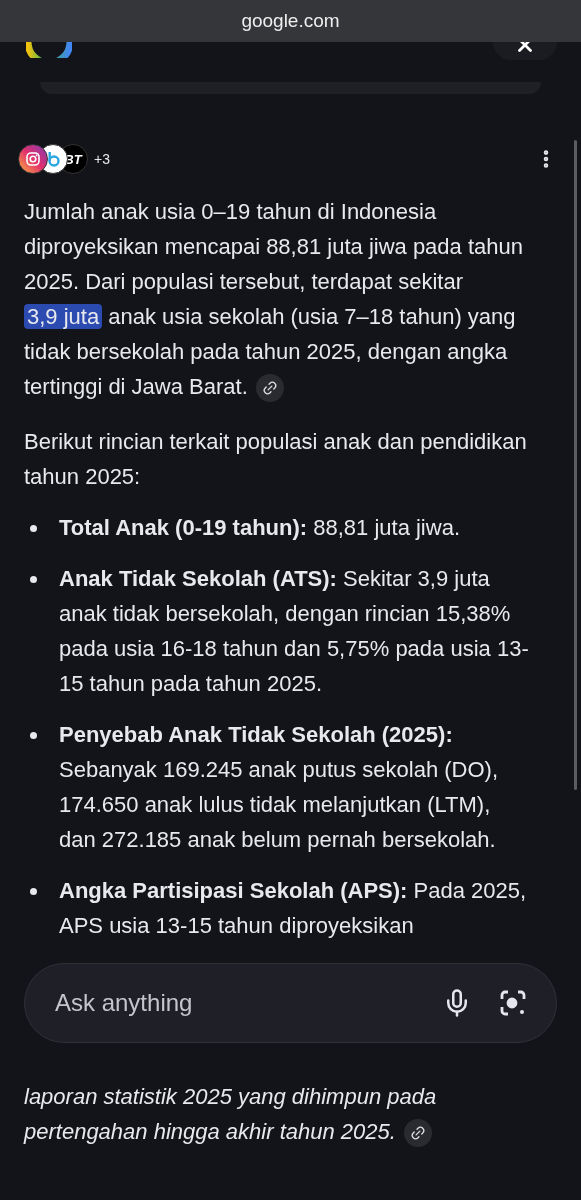 This screenshot has width=581, height=1200. I want to click on bullet-item: Anak Tidak Sekolah (ATS): Sekitar 3,9 juta anak tidak bersekolah, dengan rincian 15,38% pada usia 16-18 tahun dan 5,75% pada usia 13-15 tahun pada tahun 2025., so click(294, 631).